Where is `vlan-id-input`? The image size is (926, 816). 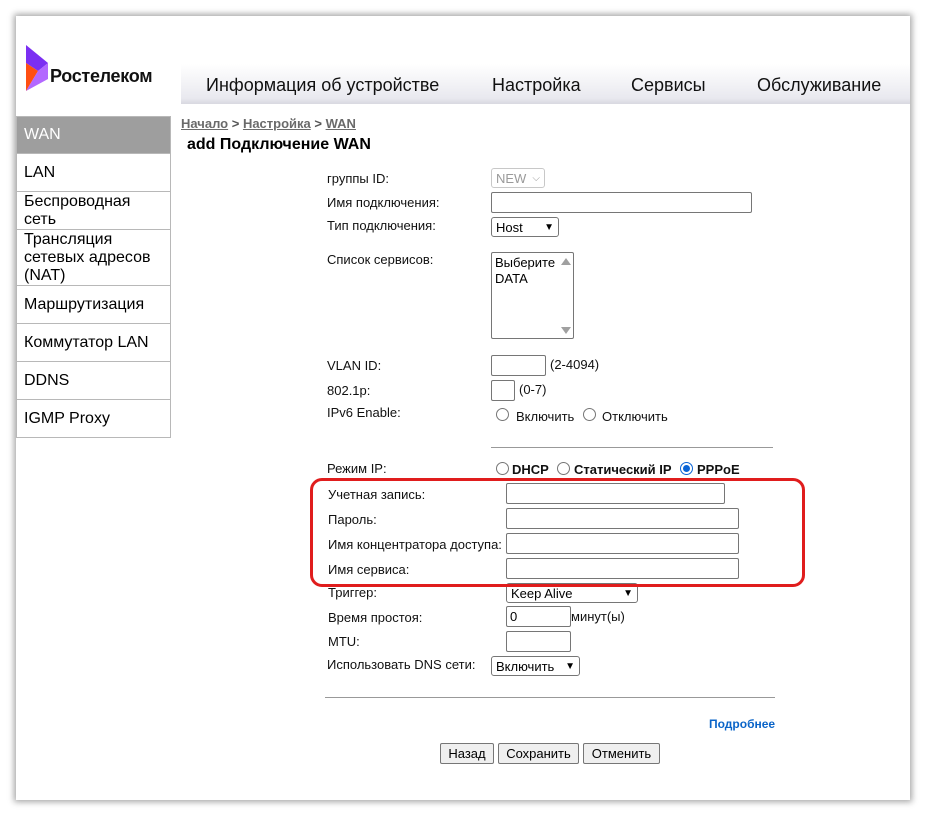 vlan-id-input is located at coordinates (518, 365).